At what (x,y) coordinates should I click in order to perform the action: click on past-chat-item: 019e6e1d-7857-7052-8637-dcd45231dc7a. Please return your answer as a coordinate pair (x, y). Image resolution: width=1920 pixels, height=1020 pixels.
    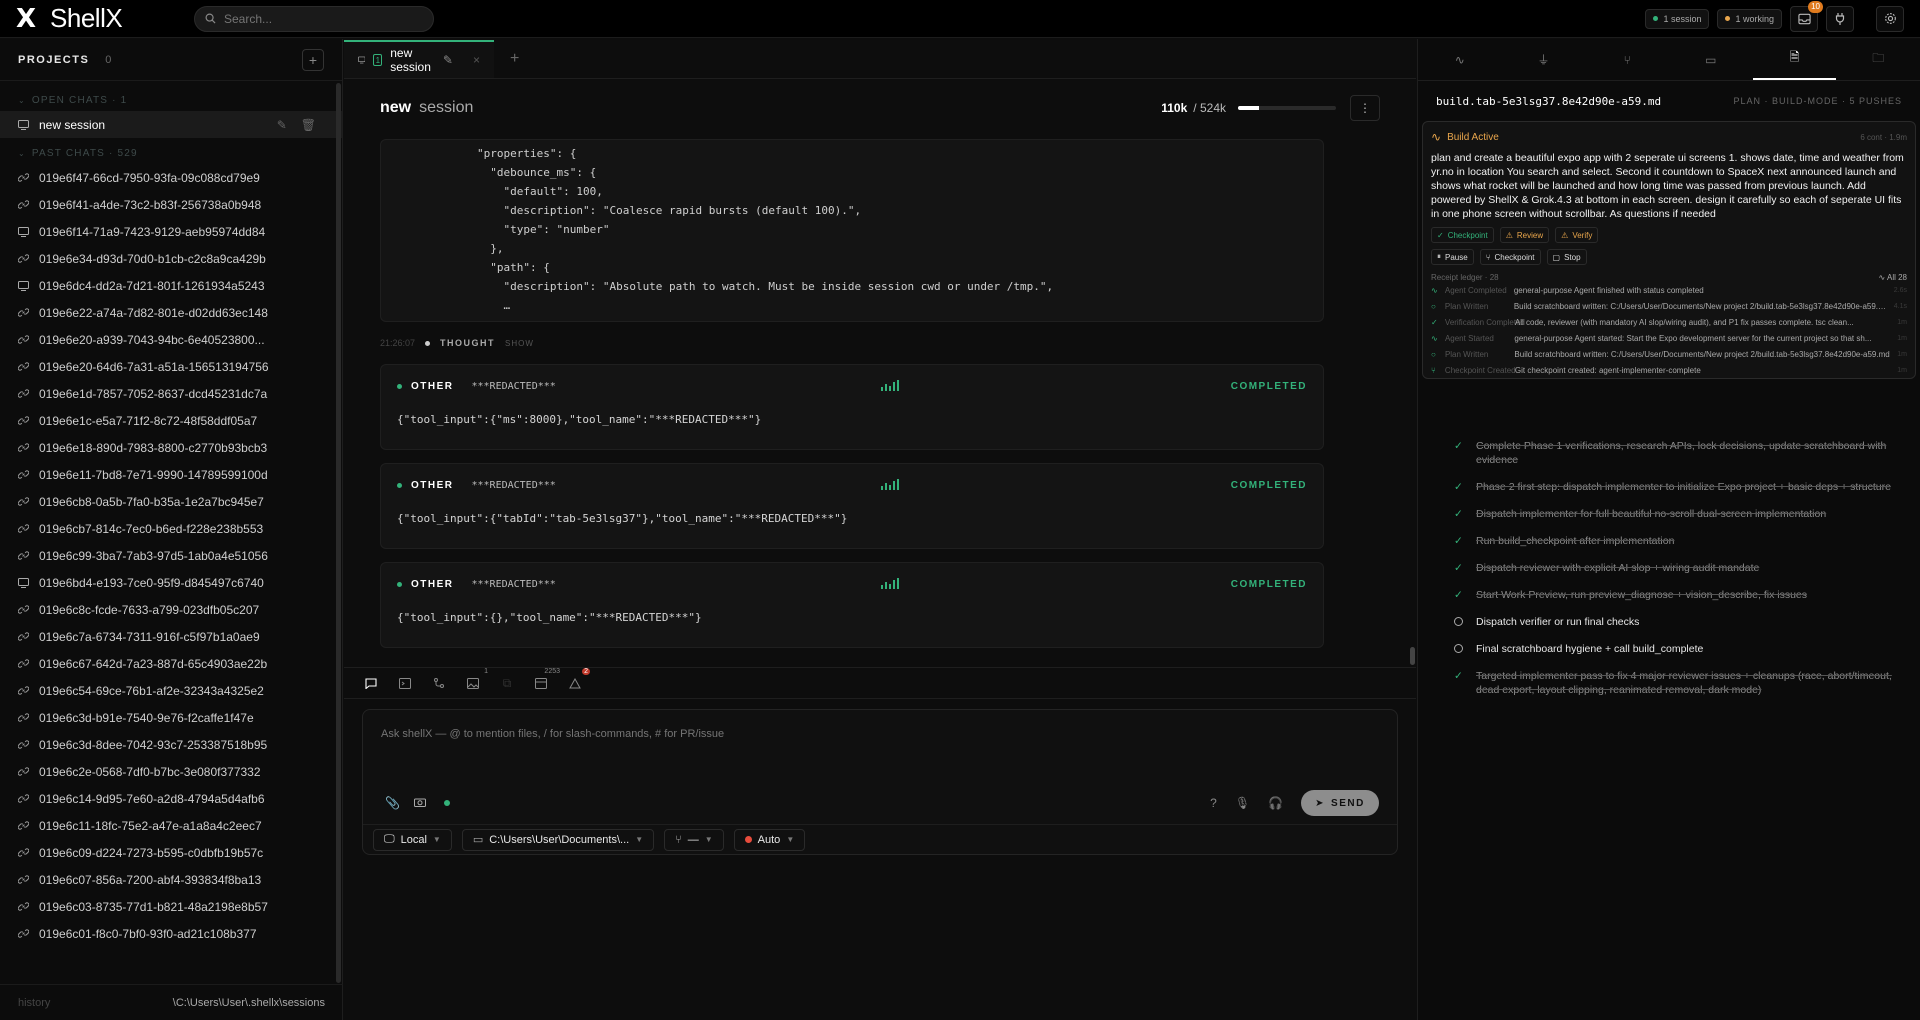
    Looking at the image, I should click on (171, 393).